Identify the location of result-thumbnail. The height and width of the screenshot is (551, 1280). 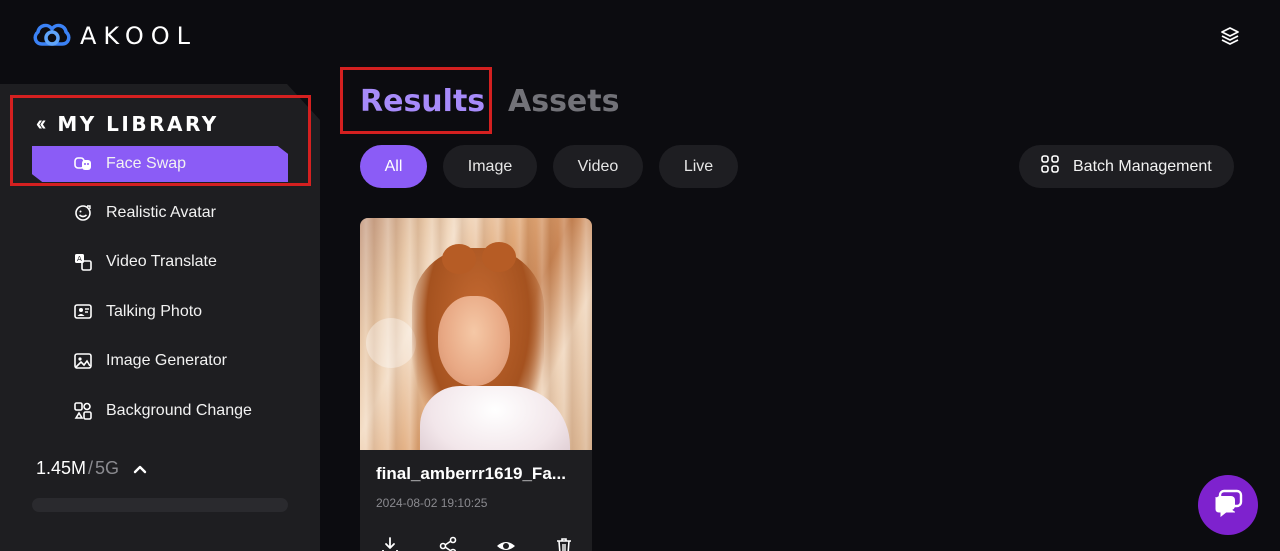
(476, 334).